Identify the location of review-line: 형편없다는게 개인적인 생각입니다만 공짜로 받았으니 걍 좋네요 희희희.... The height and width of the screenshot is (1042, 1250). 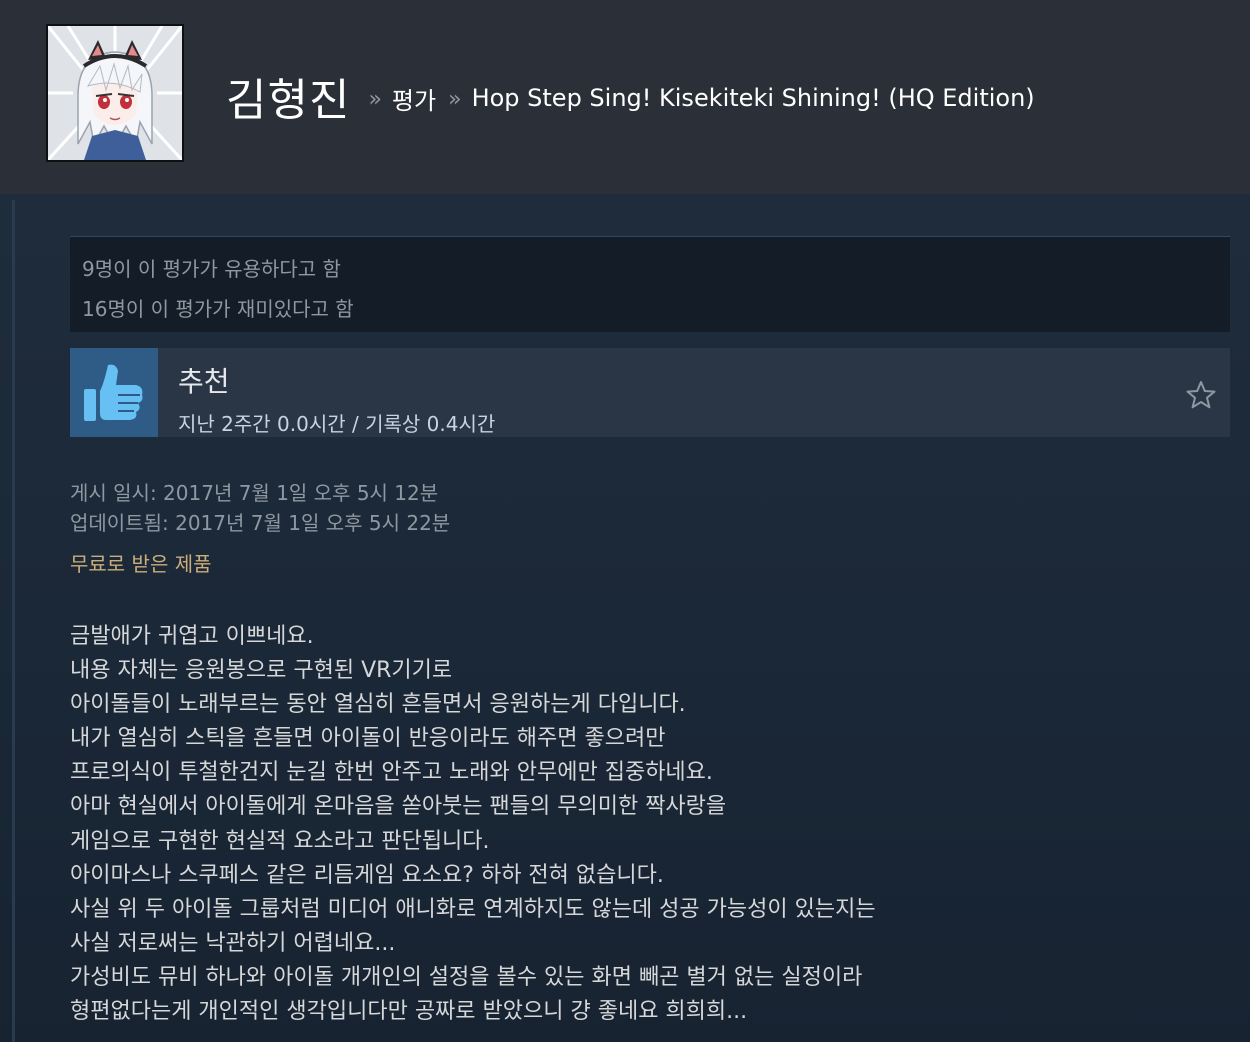
(409, 1012).